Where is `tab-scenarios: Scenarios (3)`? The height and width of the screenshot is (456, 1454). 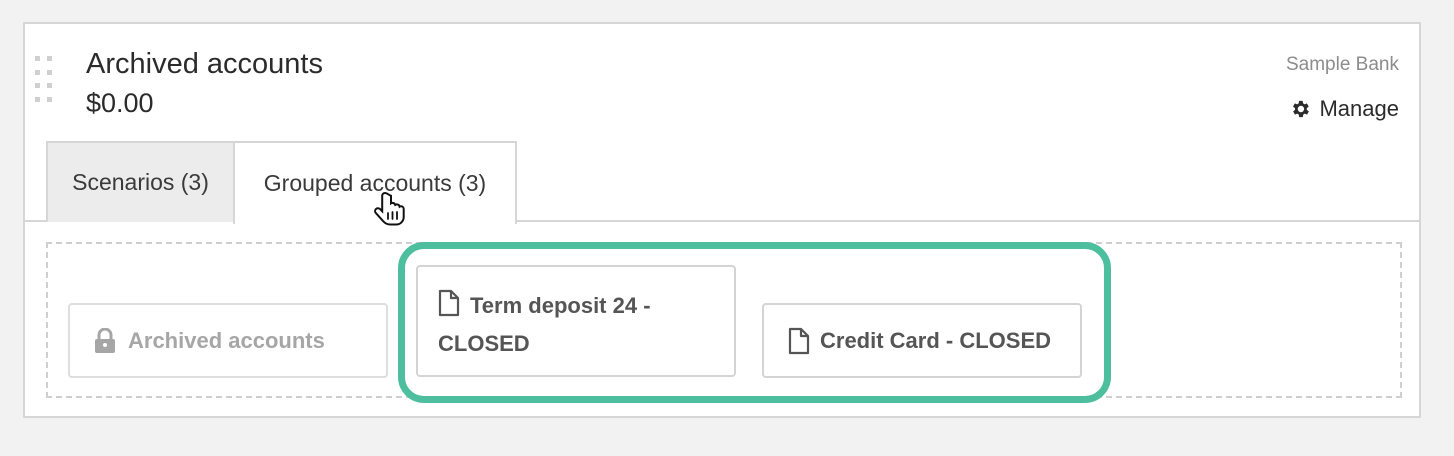 tab-scenarios: Scenarios (3) is located at coordinates (140, 181).